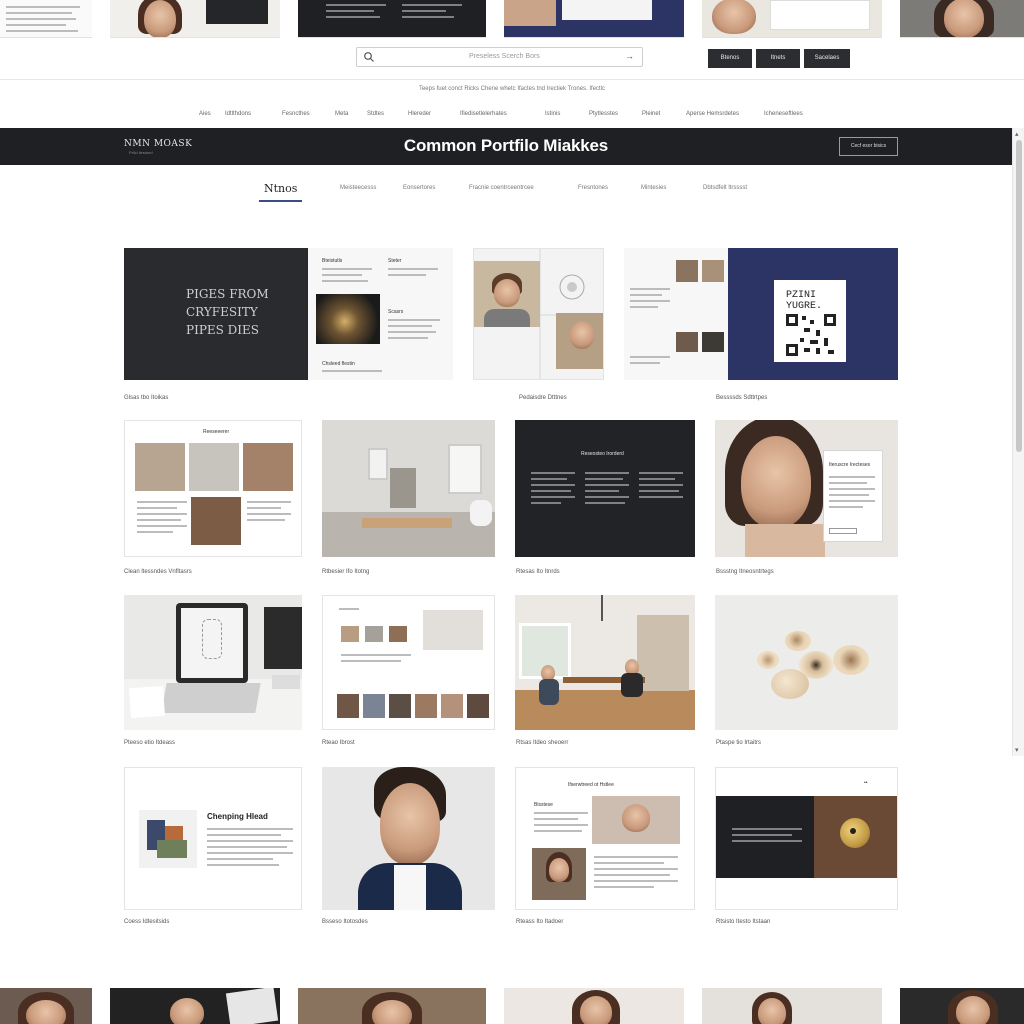 The image size is (1024, 1024). I want to click on top-nav-item: Ptytlesstes, so click(603, 114).